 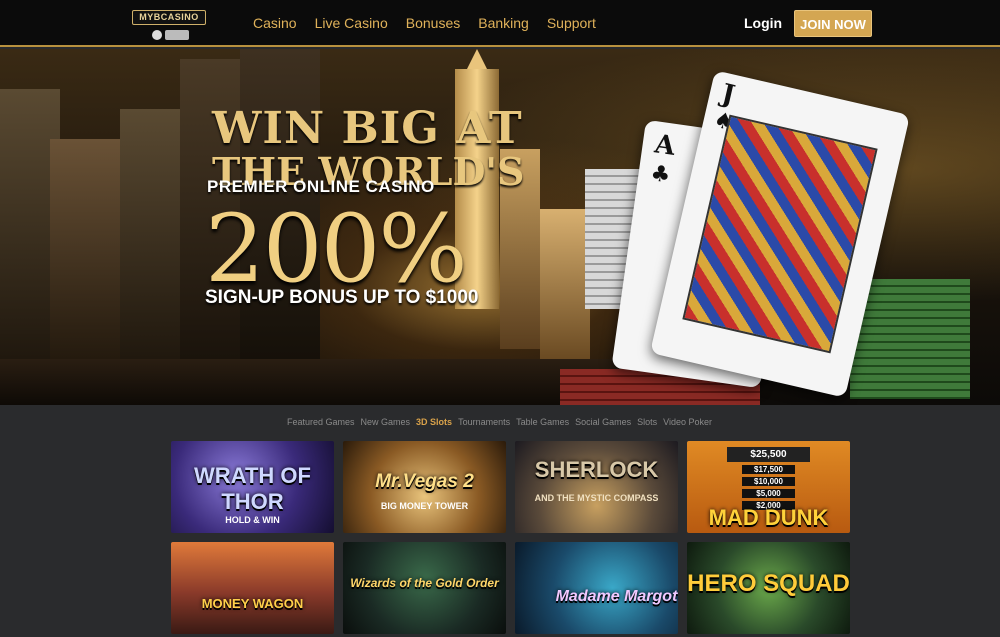 I want to click on game-tile-hero-squad: HERO SQUAD, so click(x=768, y=588).